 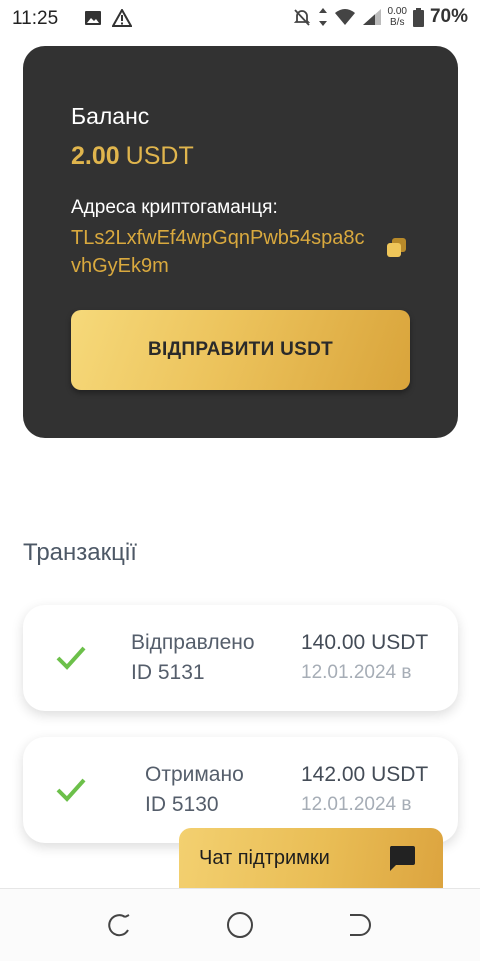 I want to click on balance-value: 2.00 USDT, so click(x=132, y=156).